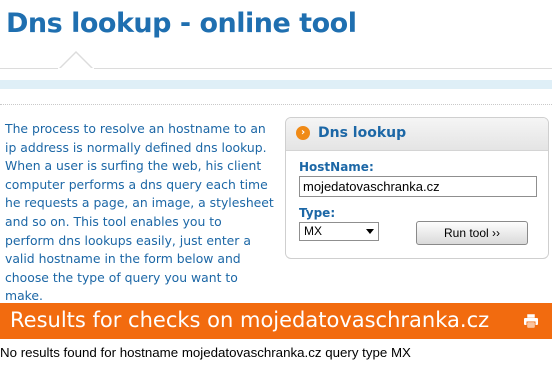 Image resolution: width=552 pixels, height=383 pixels. Describe the element at coordinates (76, 69) in the screenshot. I see `notch-gap` at that location.